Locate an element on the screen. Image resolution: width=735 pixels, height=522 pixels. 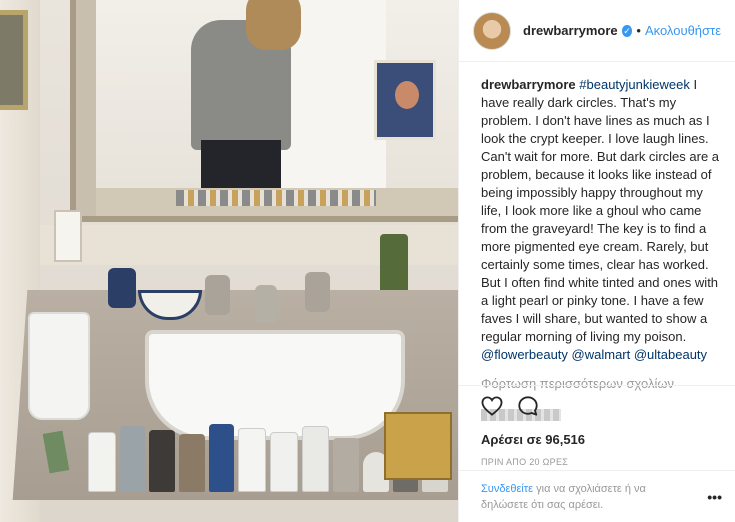
header-username: drewbarrymore is located at coordinates (570, 30).